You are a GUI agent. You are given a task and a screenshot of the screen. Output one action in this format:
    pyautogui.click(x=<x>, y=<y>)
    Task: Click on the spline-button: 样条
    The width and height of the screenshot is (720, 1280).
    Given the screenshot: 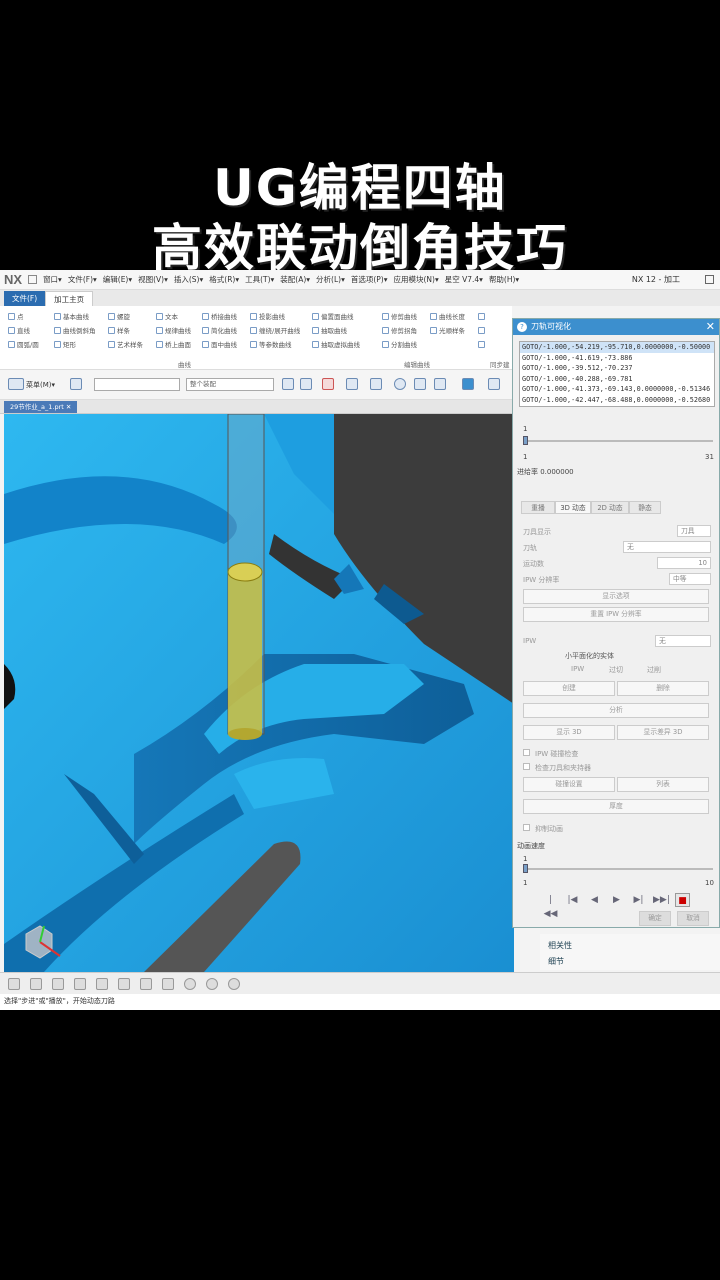 What is the action you would take?
    pyautogui.click(x=125, y=330)
    